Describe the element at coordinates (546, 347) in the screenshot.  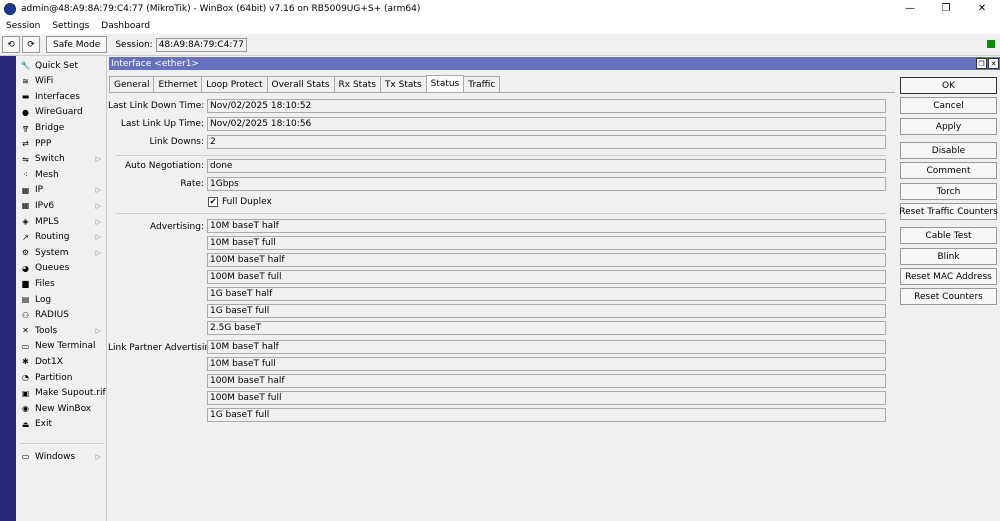
I see `link-partner-advertising-field: 10M baseT half` at that location.